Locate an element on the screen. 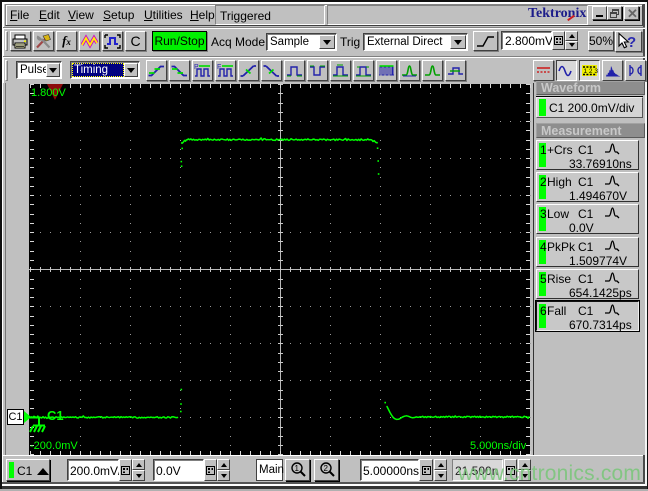  svg-text: 2 is located at coordinates (325, 468).